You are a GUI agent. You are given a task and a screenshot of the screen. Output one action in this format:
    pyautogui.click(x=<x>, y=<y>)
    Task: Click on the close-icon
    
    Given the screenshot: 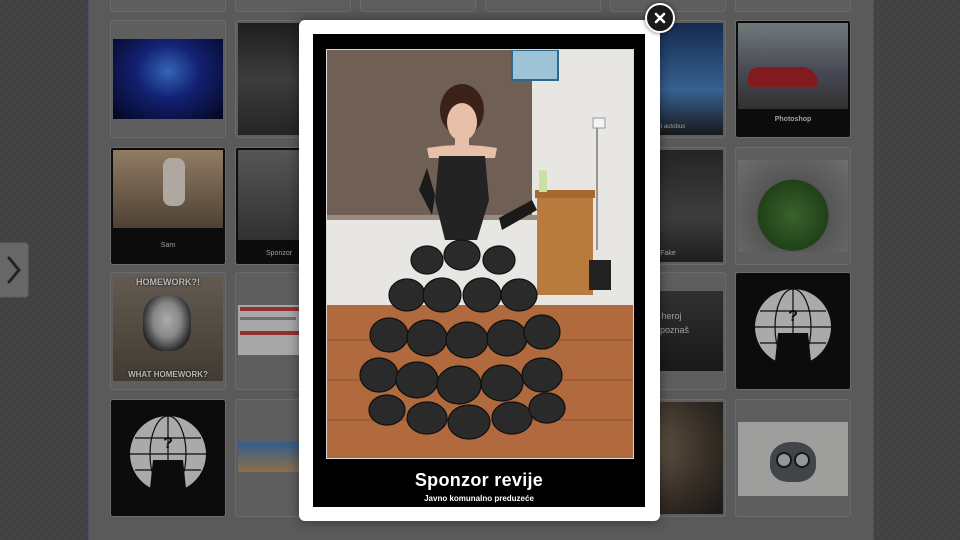 What is the action you would take?
    pyautogui.click(x=660, y=18)
    